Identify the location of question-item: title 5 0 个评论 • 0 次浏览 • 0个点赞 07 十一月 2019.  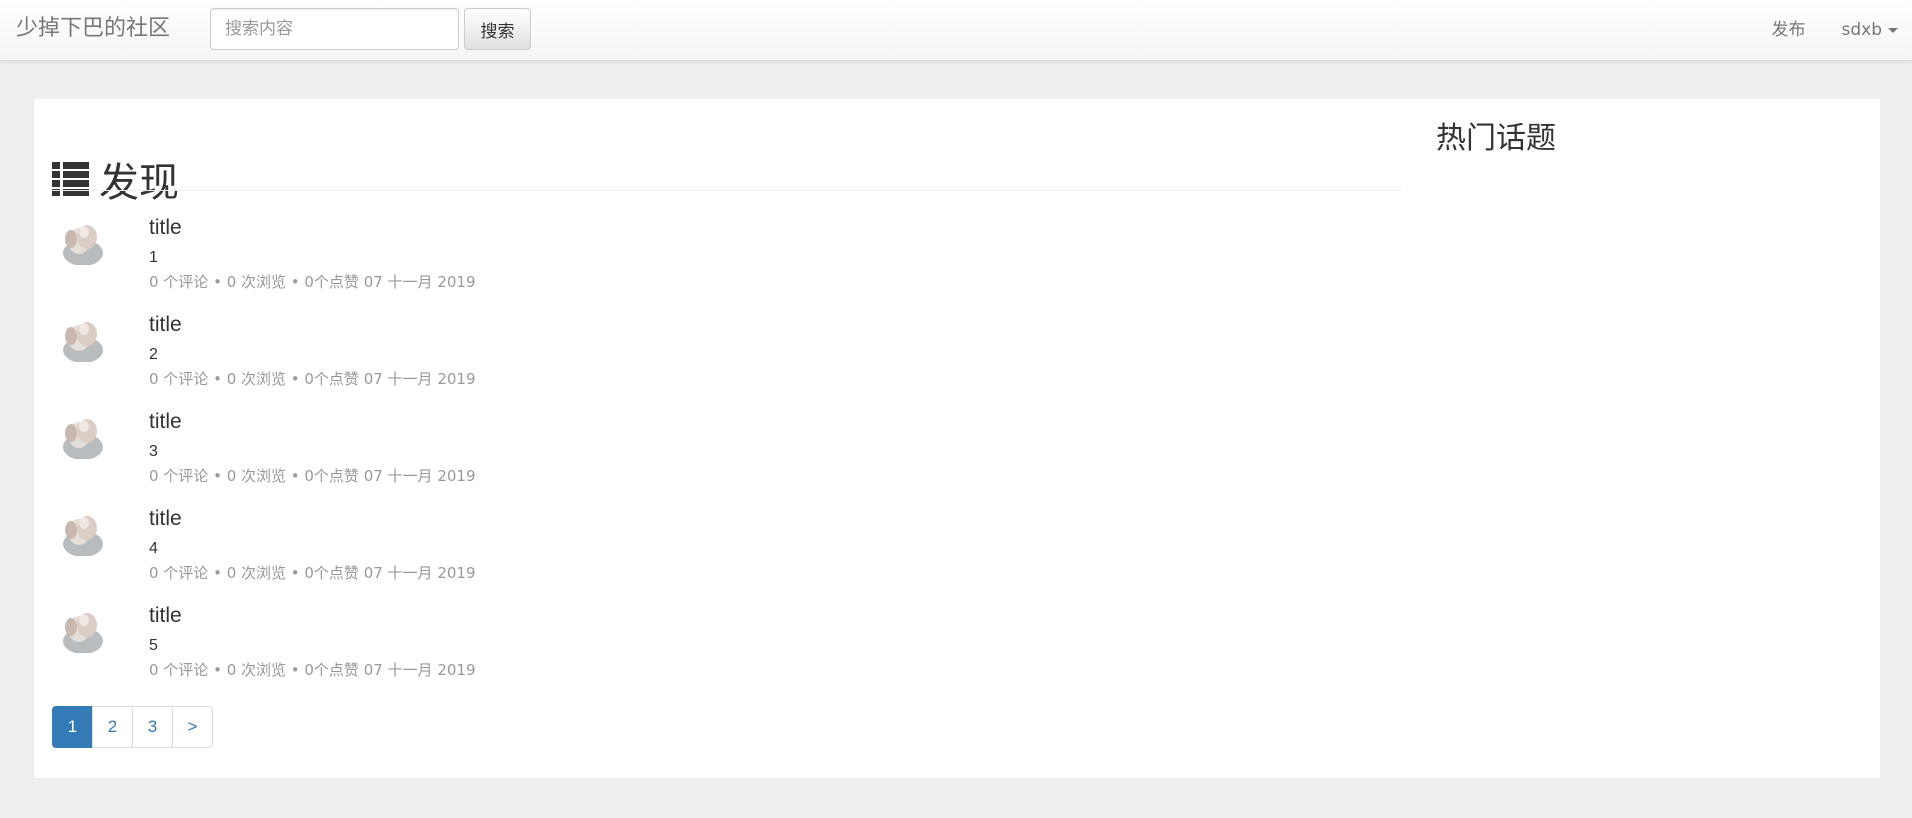
(727, 652).